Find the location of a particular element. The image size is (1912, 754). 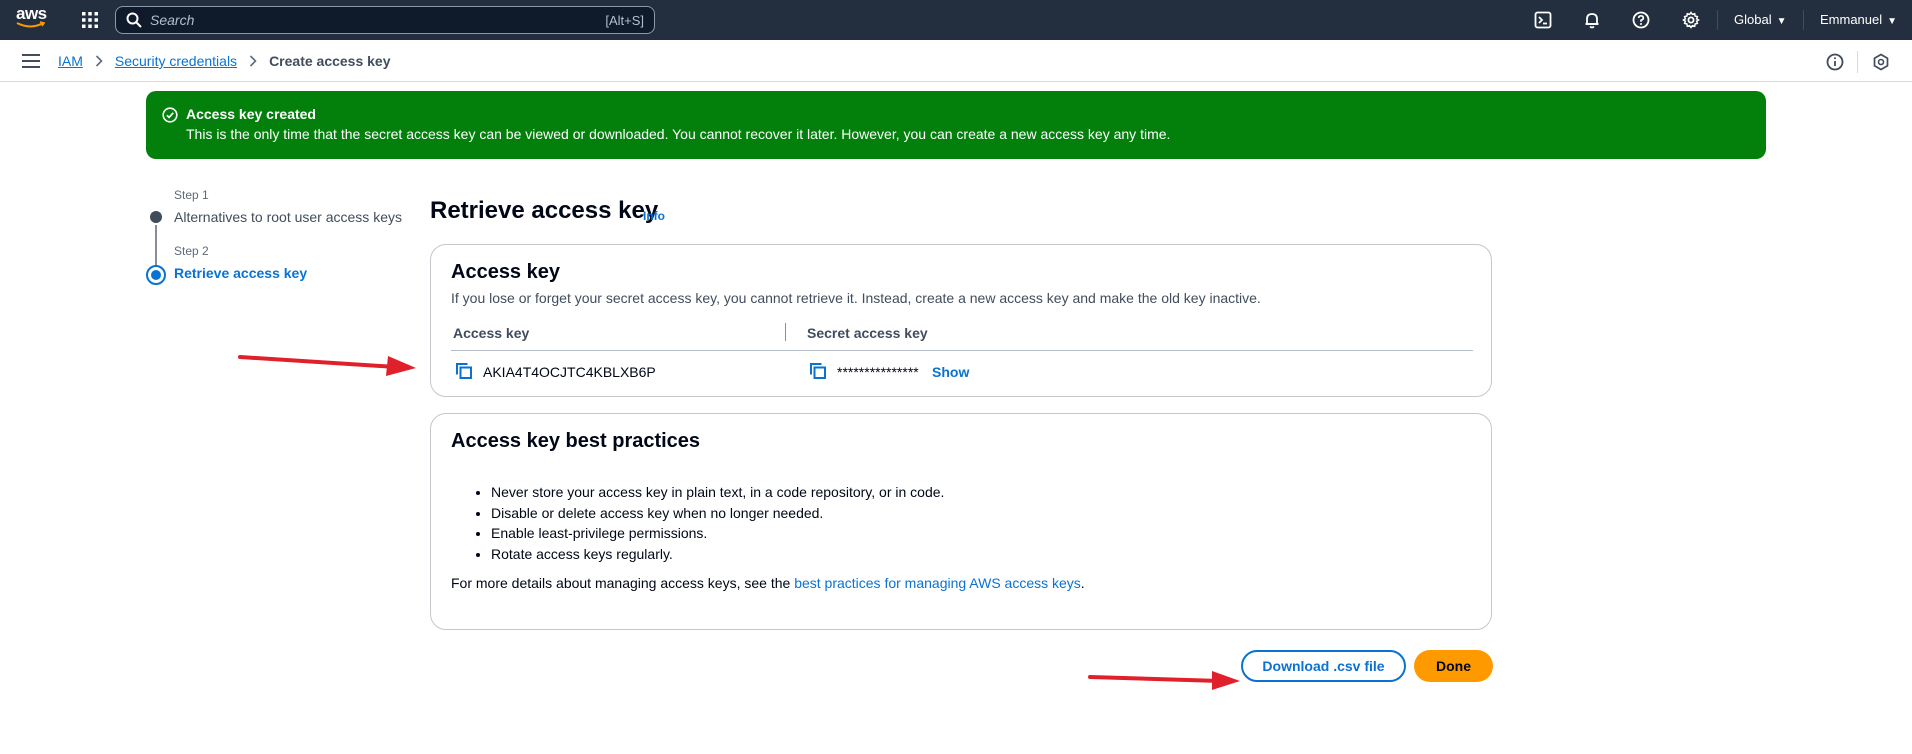

download-csv-button: Download .csv file is located at coordinates (1323, 666).